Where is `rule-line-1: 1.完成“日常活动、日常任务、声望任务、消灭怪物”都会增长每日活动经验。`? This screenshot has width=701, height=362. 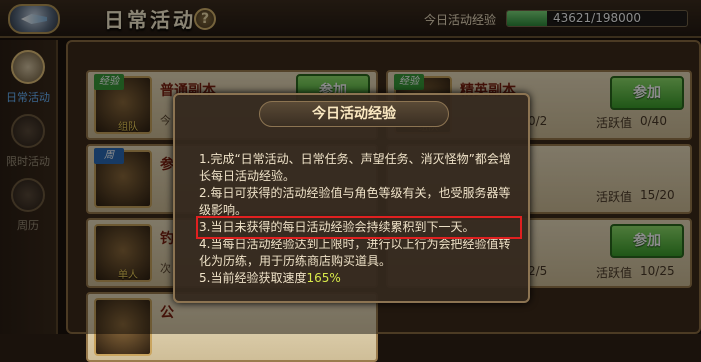
rule-line-1: 1.完成“日常活动、日常任务、声望任务、消灭怪物”都会增长每日活动经验。 is located at coordinates (355, 167).